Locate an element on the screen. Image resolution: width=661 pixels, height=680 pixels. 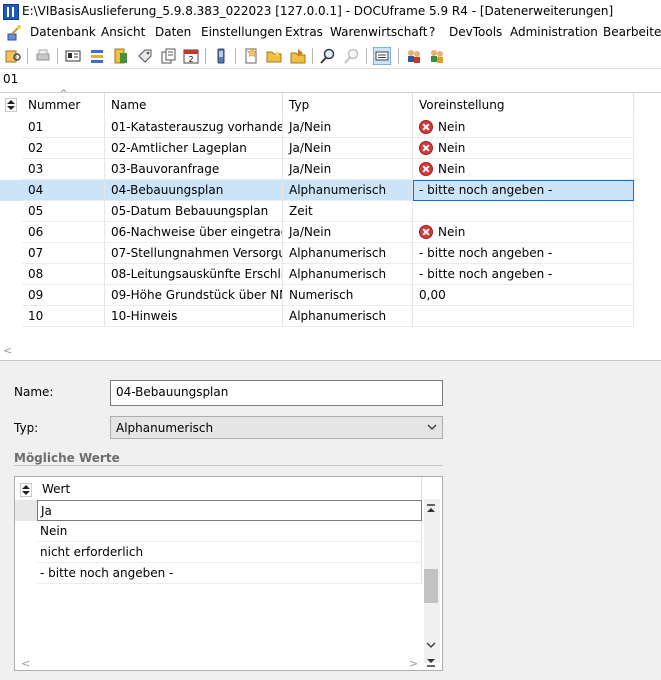
menu-bearbeiten: Bearbeiten is located at coordinates (632, 32).